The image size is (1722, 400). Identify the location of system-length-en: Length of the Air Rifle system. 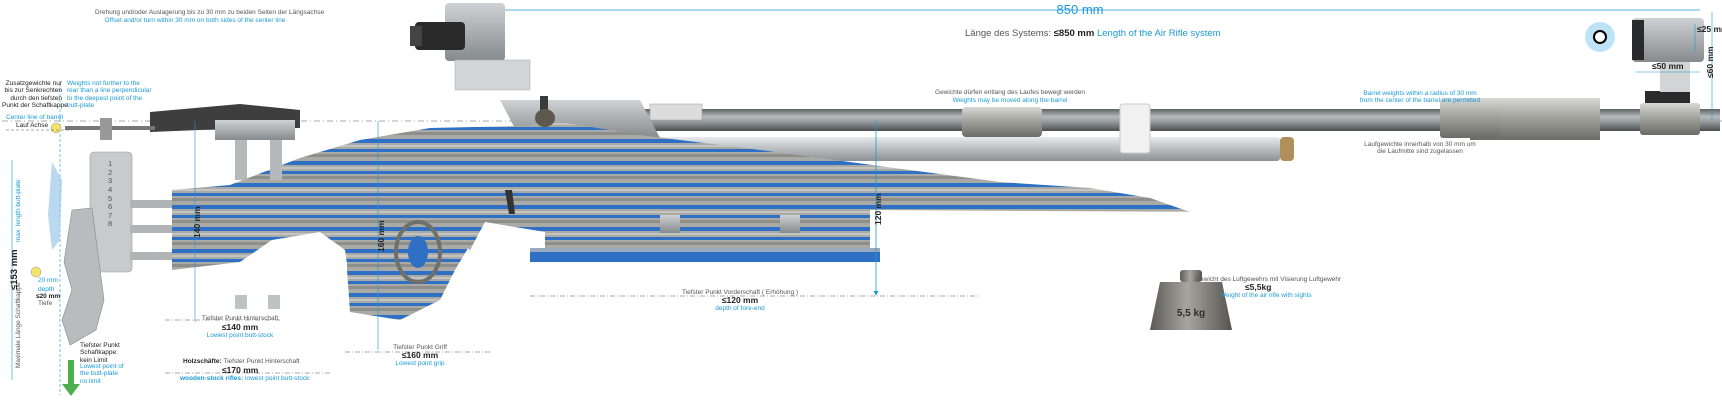
(1158, 33).